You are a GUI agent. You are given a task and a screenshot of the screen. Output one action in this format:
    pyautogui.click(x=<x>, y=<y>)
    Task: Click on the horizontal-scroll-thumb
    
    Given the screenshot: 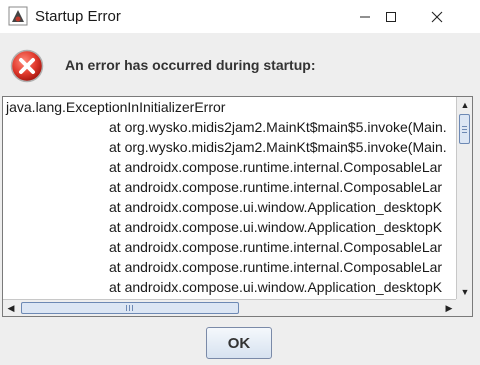 What is the action you would take?
    pyautogui.click(x=130, y=308)
    